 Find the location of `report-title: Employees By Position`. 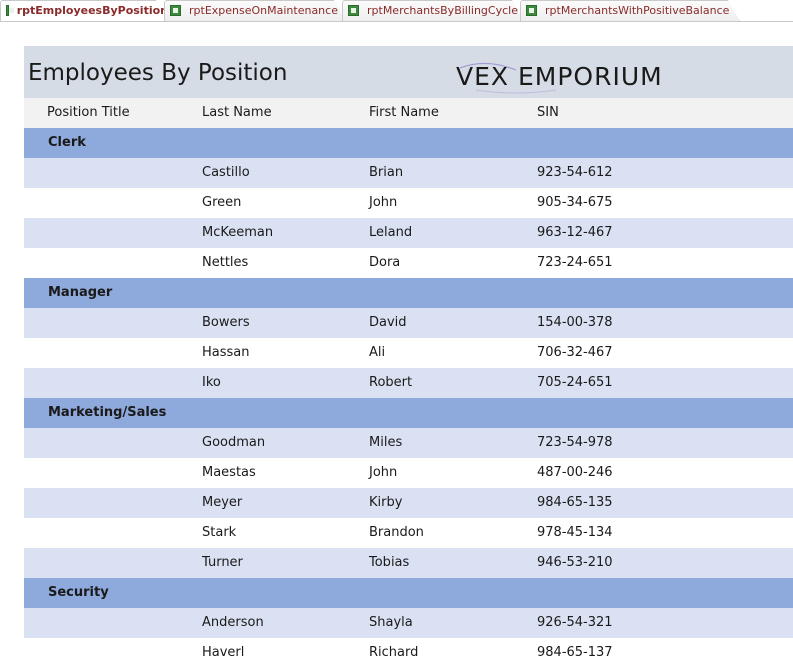

report-title: Employees By Position is located at coordinates (158, 73).